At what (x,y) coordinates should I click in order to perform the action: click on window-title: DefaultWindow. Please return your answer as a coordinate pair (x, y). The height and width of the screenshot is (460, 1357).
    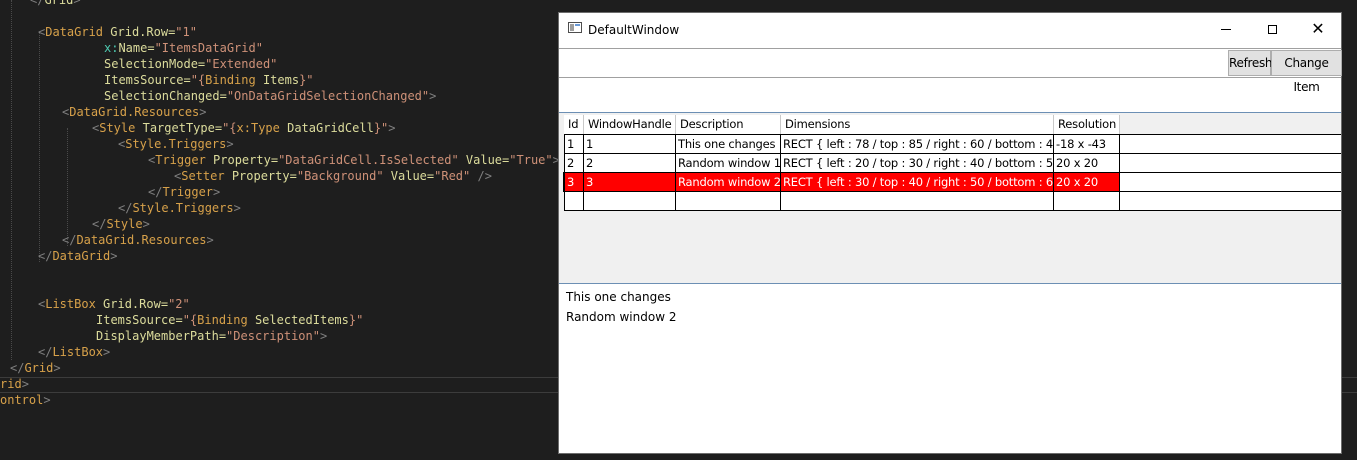
    Looking at the image, I should click on (634, 30).